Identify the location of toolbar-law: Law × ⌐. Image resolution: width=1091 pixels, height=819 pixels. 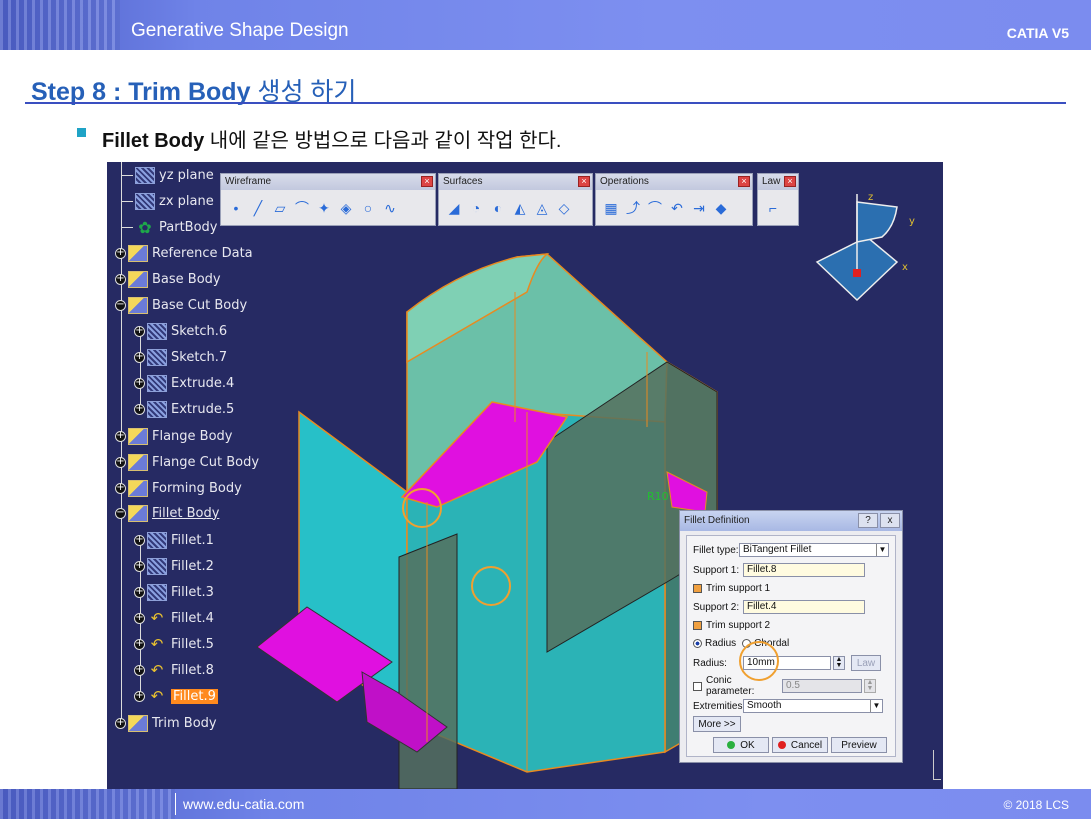
(778, 199).